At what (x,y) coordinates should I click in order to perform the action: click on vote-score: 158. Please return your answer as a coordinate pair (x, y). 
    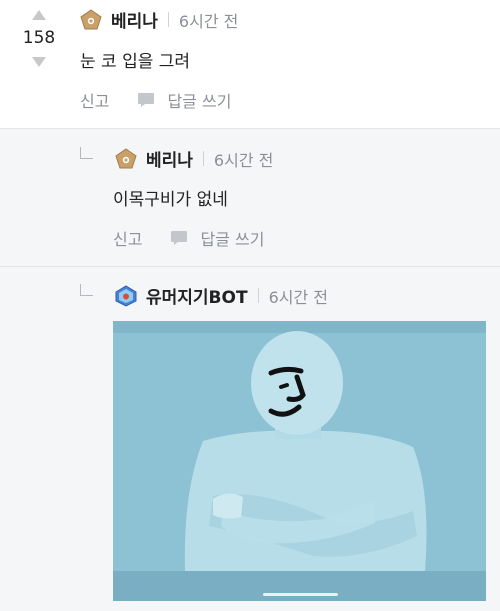
    Looking at the image, I should click on (39, 38).